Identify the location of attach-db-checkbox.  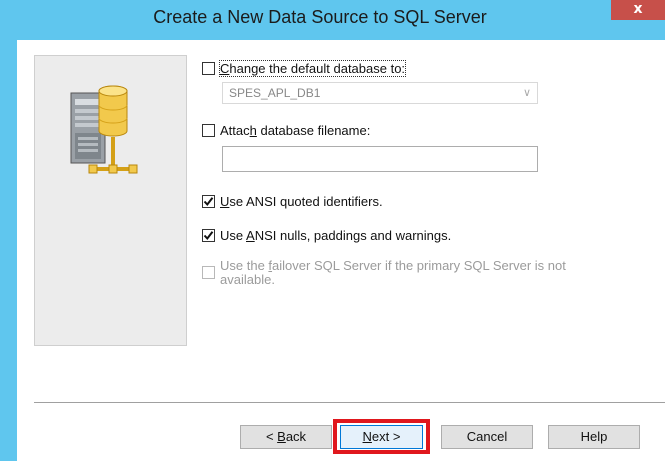
(208, 130).